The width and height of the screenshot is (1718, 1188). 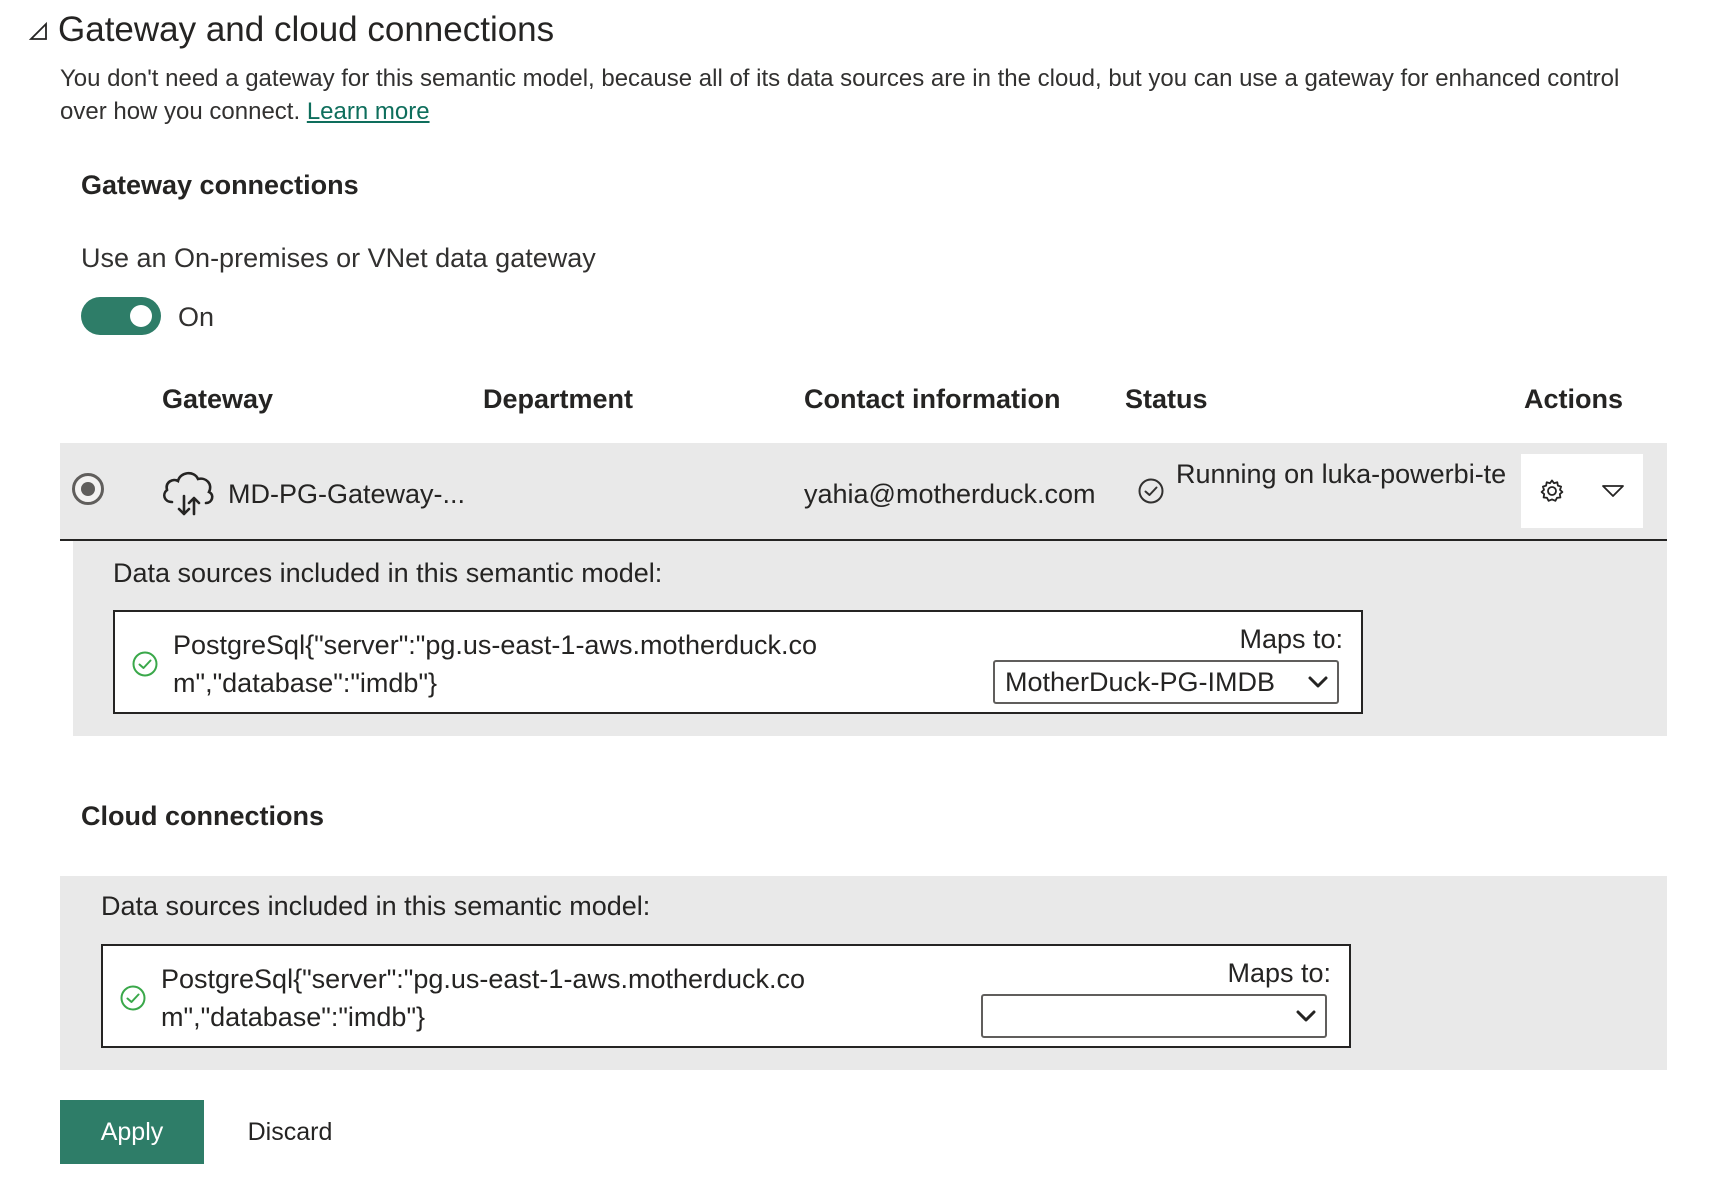 I want to click on column-header-department: Department, so click(x=558, y=399).